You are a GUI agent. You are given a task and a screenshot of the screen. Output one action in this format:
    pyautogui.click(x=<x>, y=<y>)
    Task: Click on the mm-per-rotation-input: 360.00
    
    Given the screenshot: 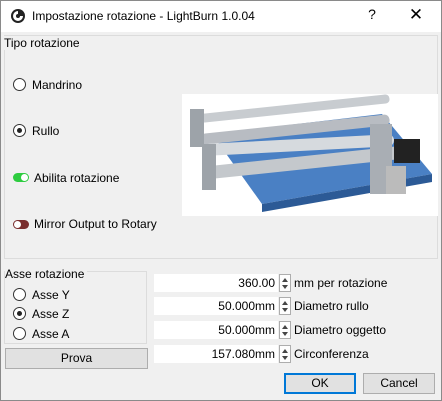 What is the action you would take?
    pyautogui.click(x=216, y=283)
    